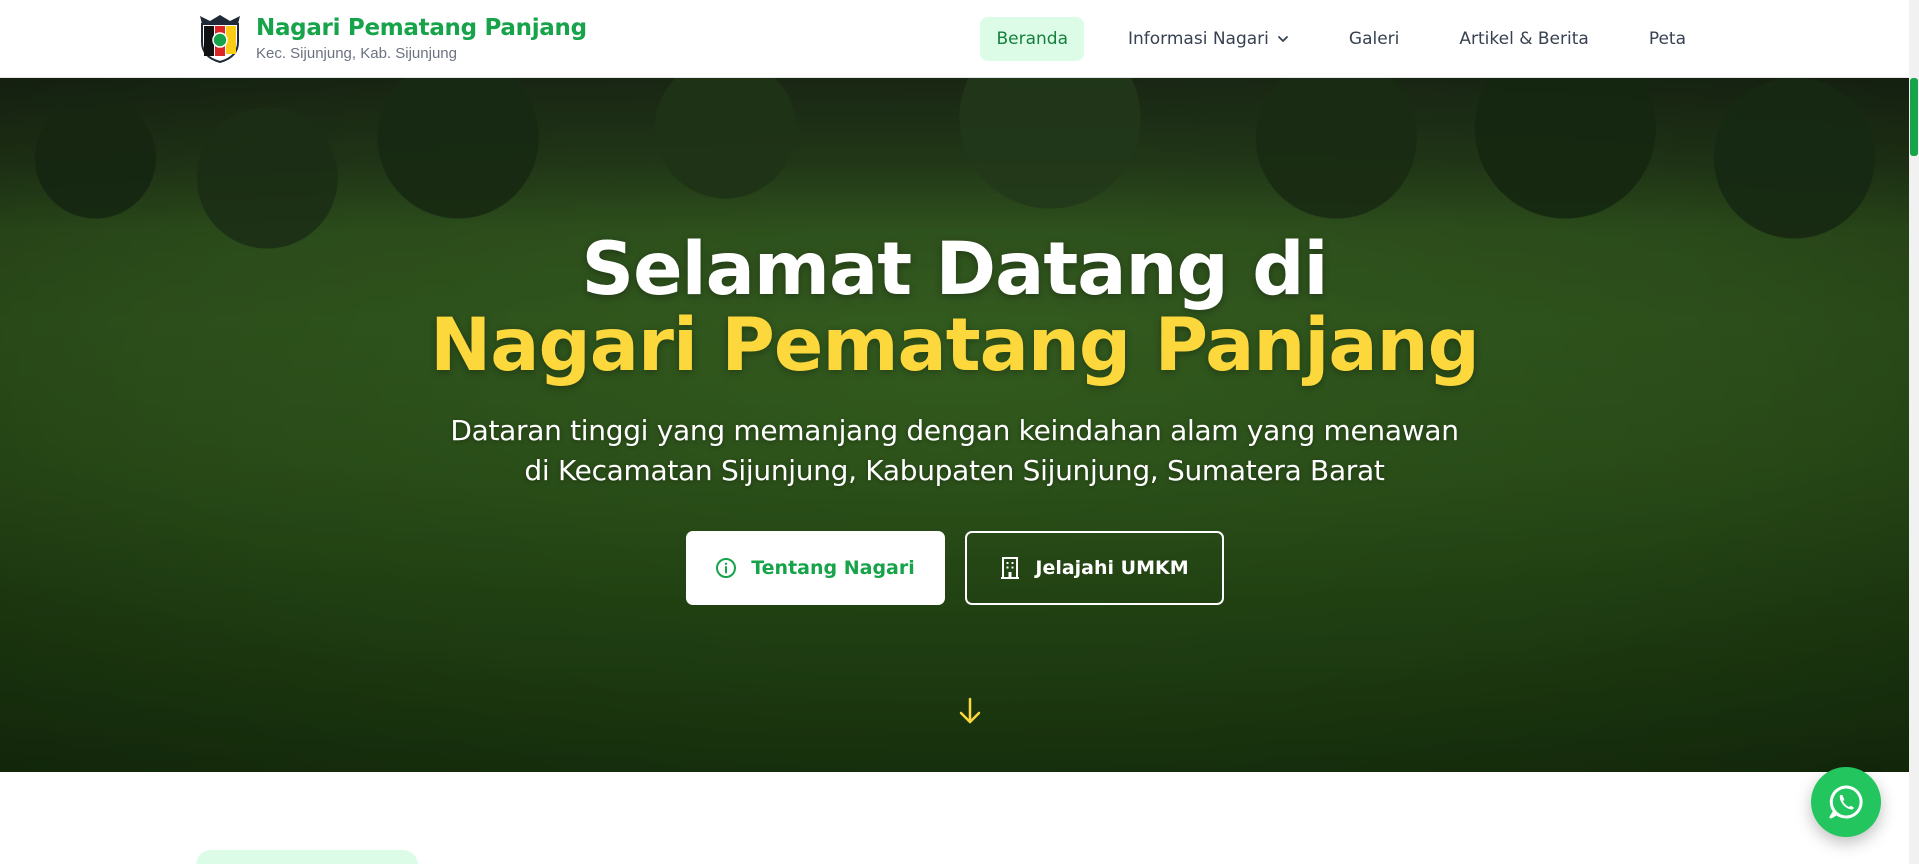 The image size is (1919, 864). I want to click on info-icon, so click(726, 568).